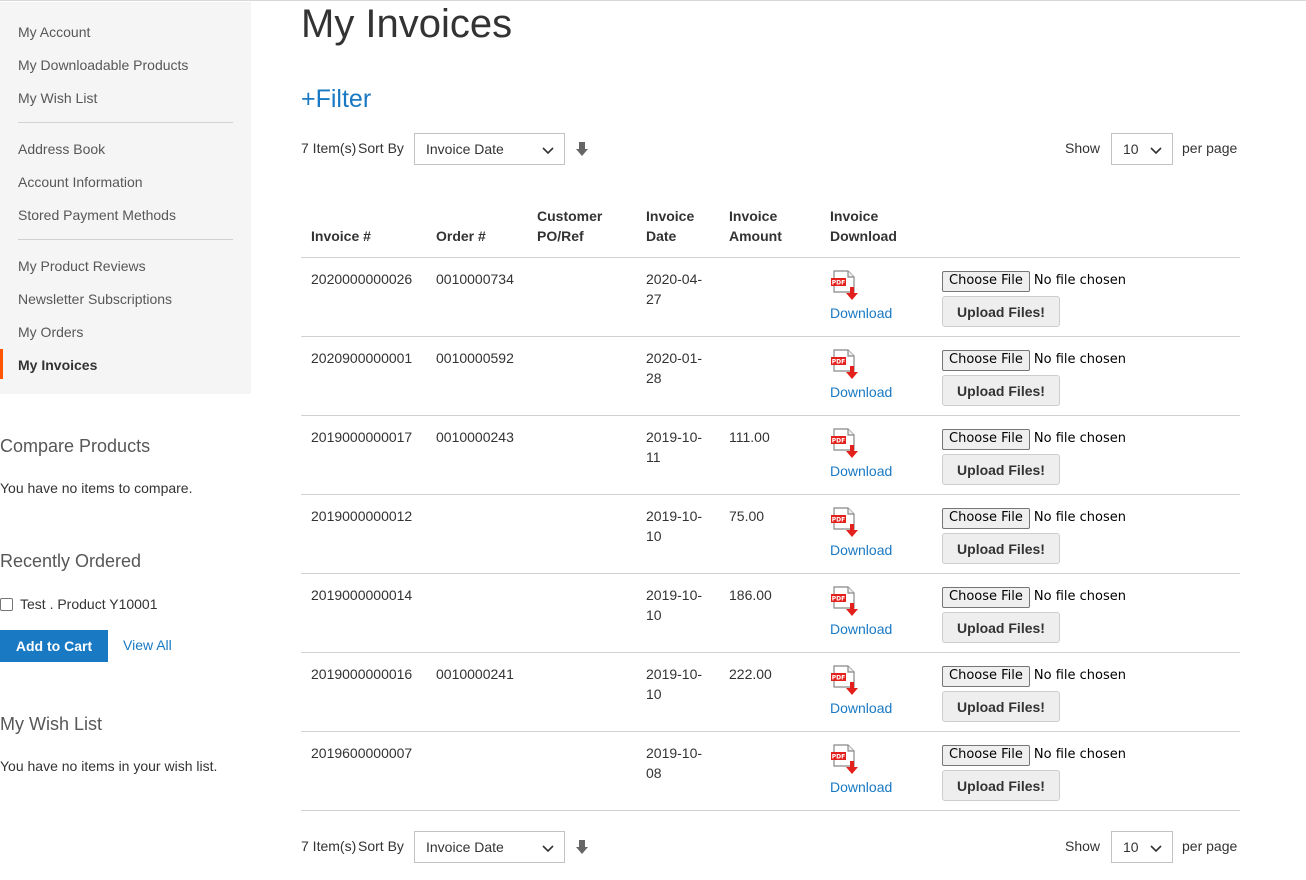  I want to click on invoice-date-value: 2020-04-27, so click(674, 289).